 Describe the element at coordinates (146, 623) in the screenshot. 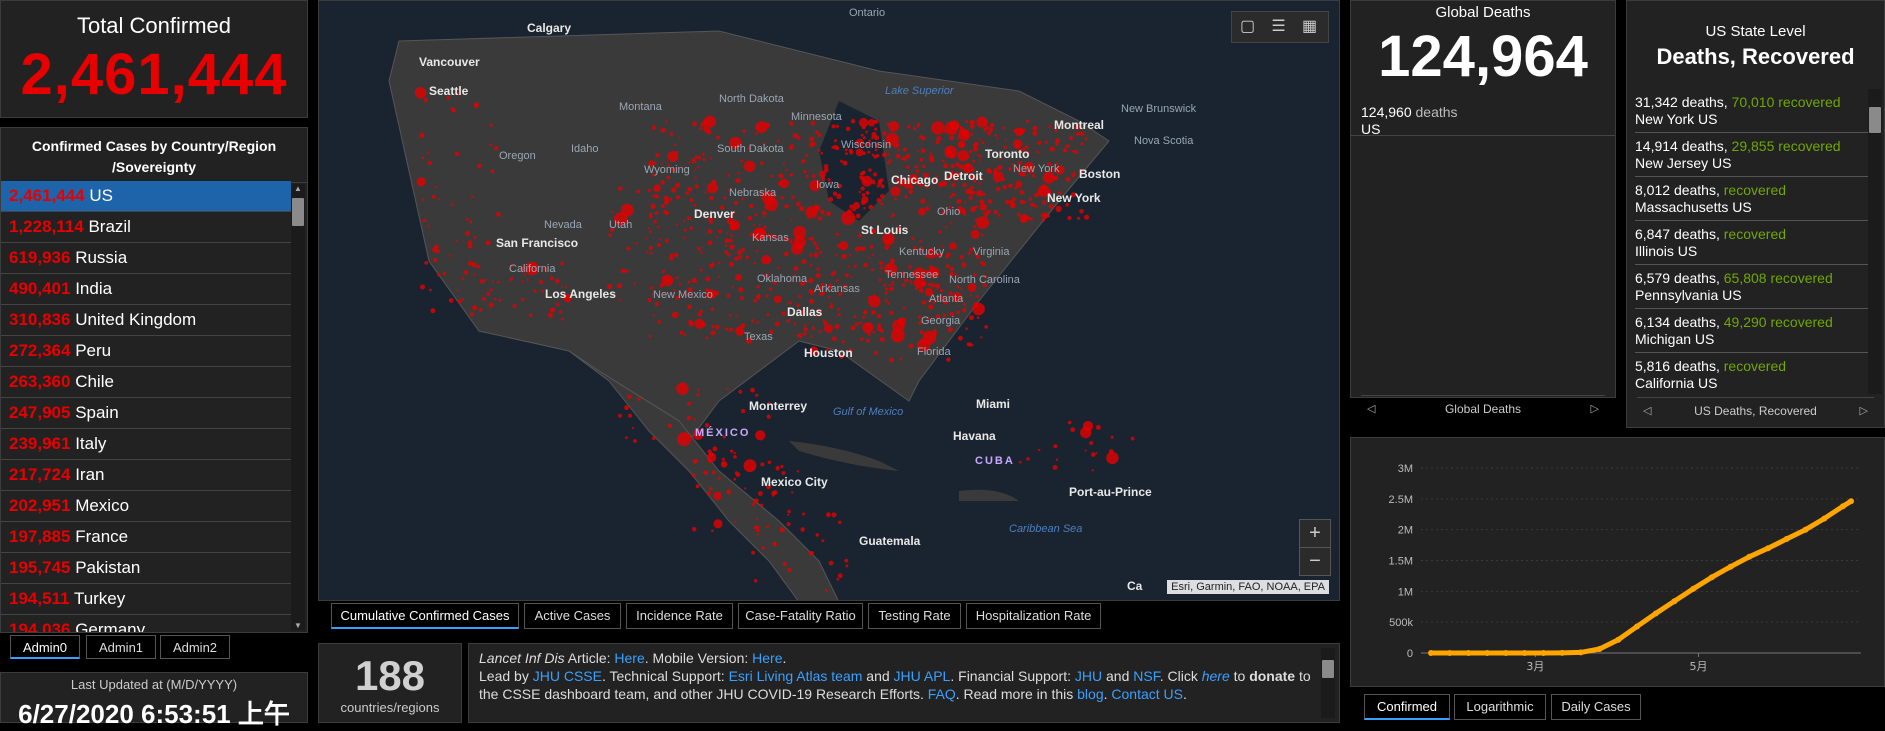

I see `country-row: 194,036 Germany` at that location.